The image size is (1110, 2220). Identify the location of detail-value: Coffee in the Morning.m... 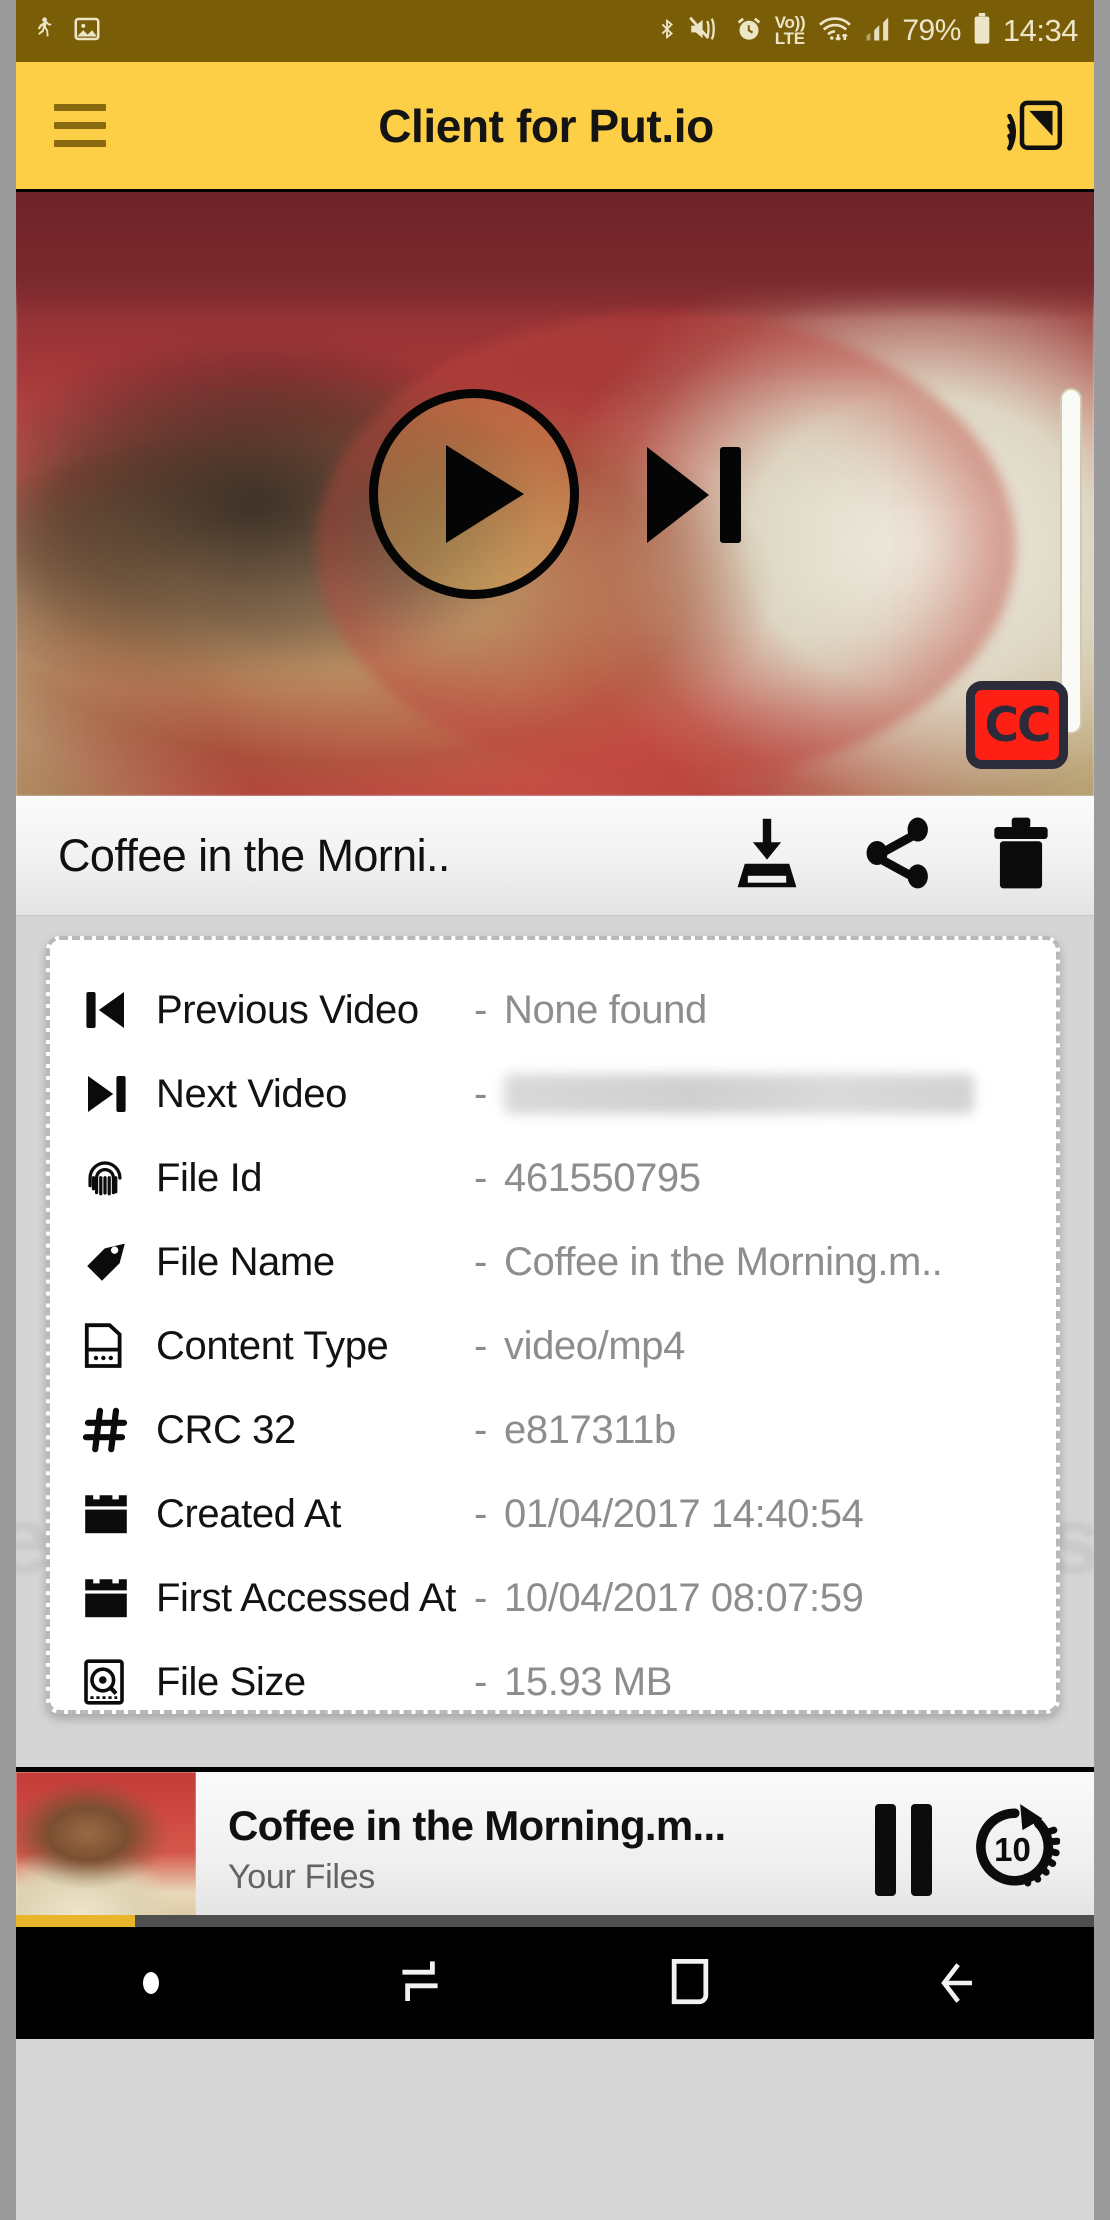
(723, 1261).